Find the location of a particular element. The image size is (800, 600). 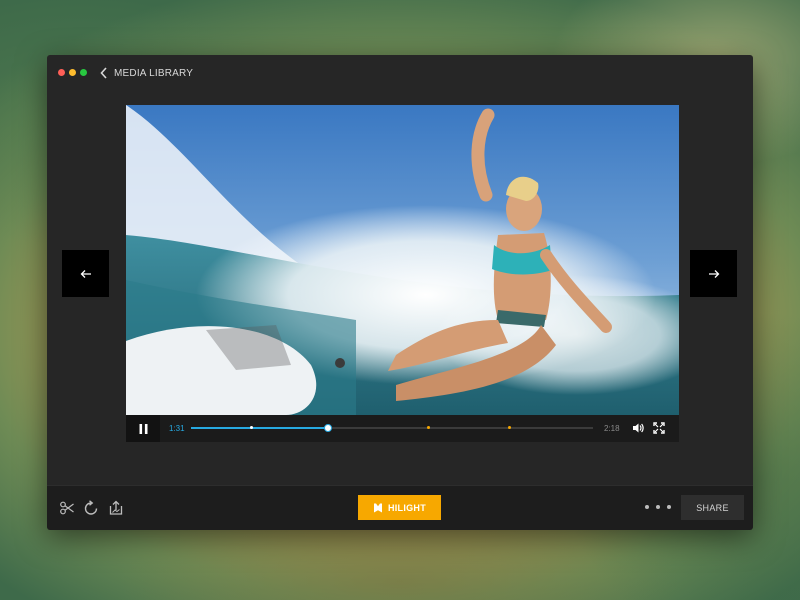

hilight-tag-icon is located at coordinates (377, 507).